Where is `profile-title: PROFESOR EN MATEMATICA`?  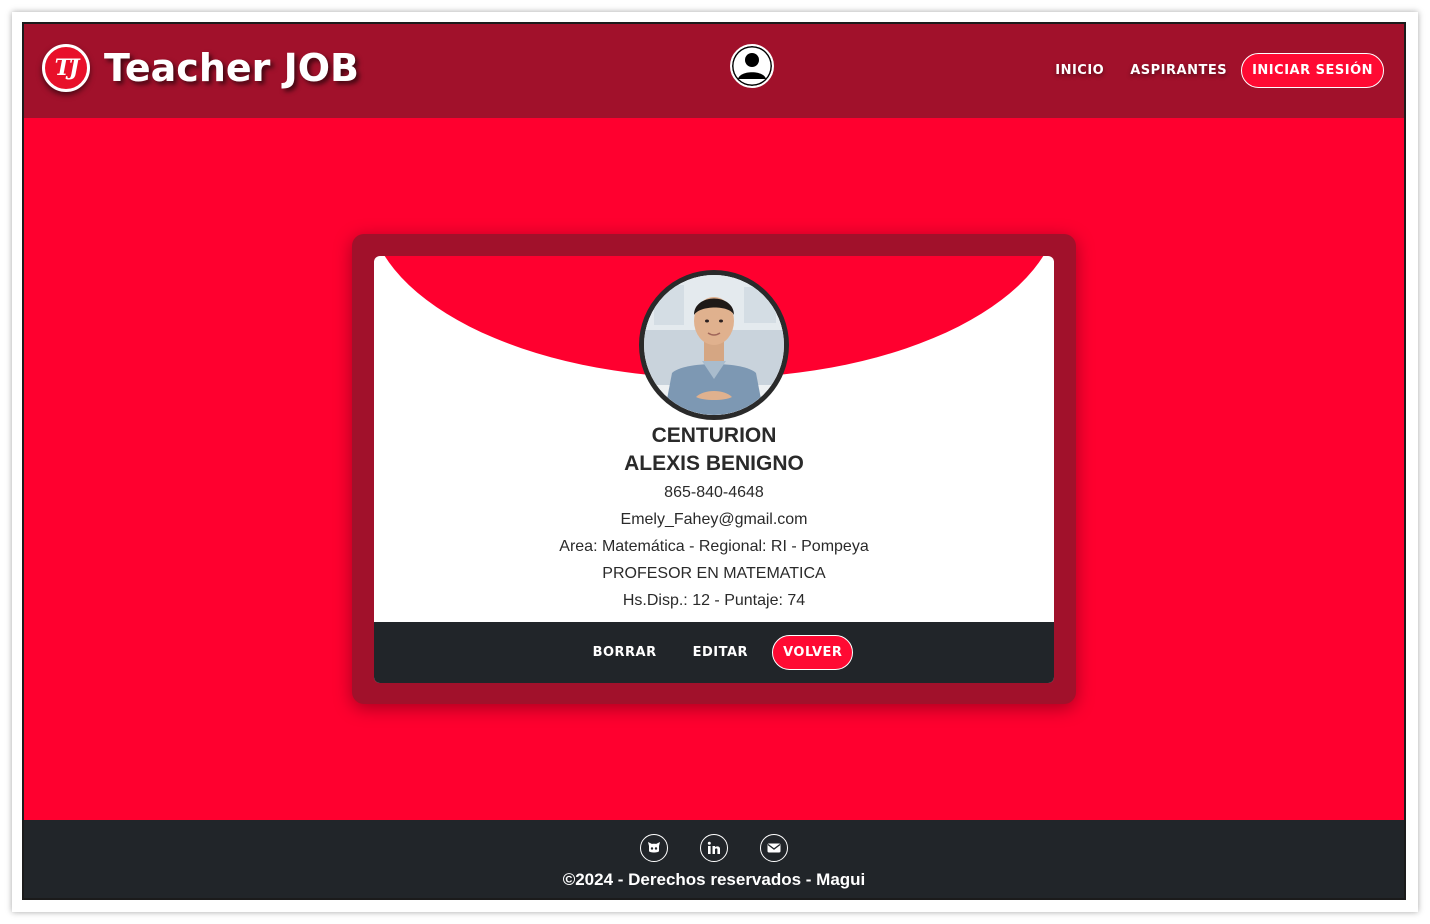 profile-title: PROFESOR EN MATEMATICA is located at coordinates (714, 573).